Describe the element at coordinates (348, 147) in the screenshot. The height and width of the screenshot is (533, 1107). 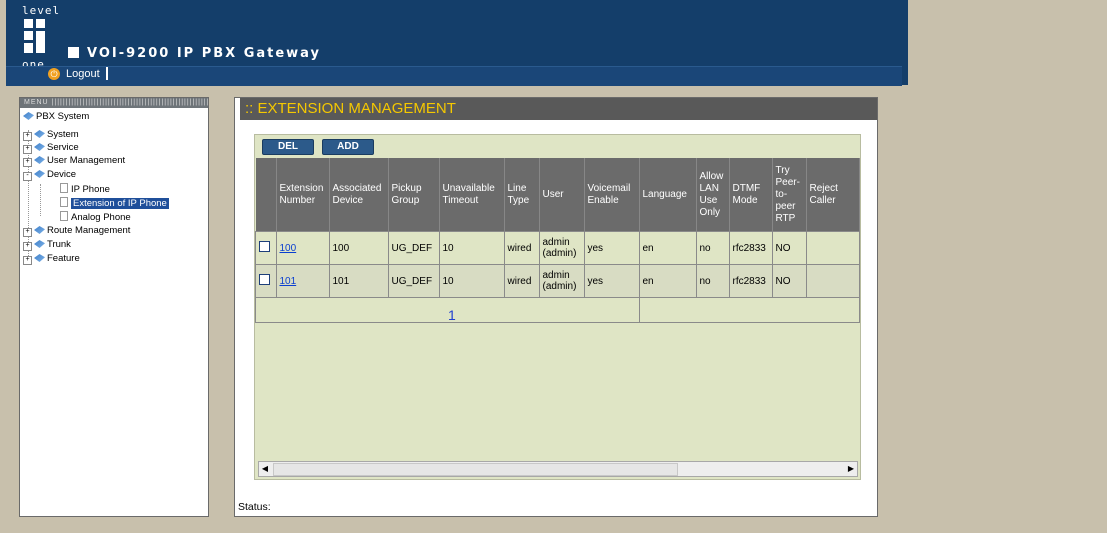
I see `add-button: ADD` at that location.